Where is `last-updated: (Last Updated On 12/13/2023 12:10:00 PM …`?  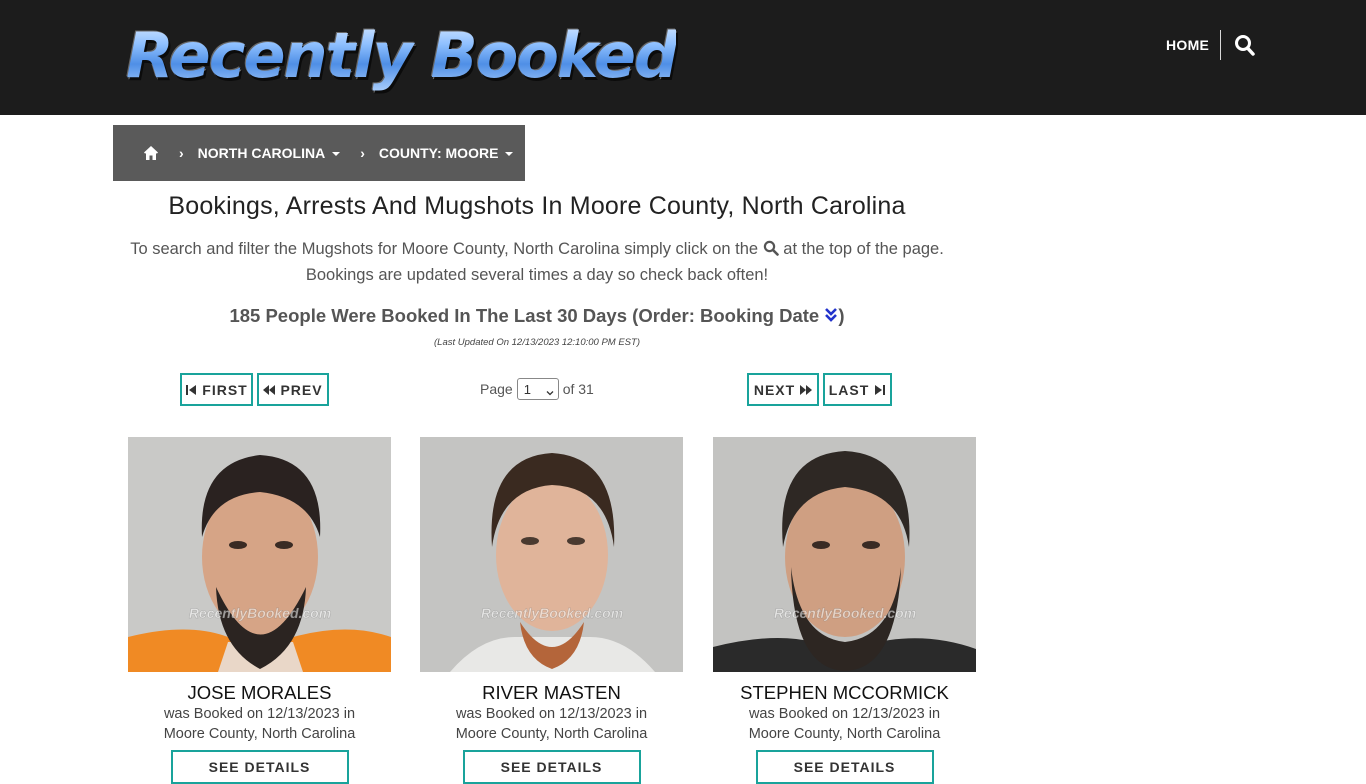
last-updated: (Last Updated On 12/13/2023 12:10:00 PM … is located at coordinates (537, 342).